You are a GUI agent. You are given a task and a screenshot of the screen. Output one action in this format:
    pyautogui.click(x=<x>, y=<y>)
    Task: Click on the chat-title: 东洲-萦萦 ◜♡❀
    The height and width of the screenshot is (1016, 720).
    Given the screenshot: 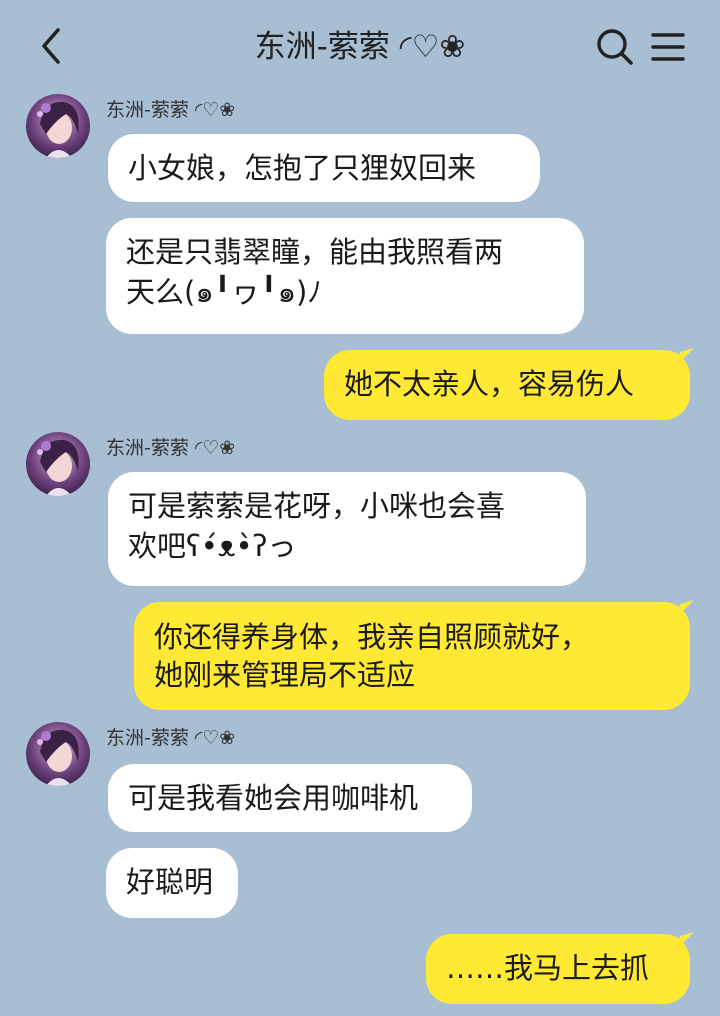 What is the action you would take?
    pyautogui.click(x=360, y=47)
    